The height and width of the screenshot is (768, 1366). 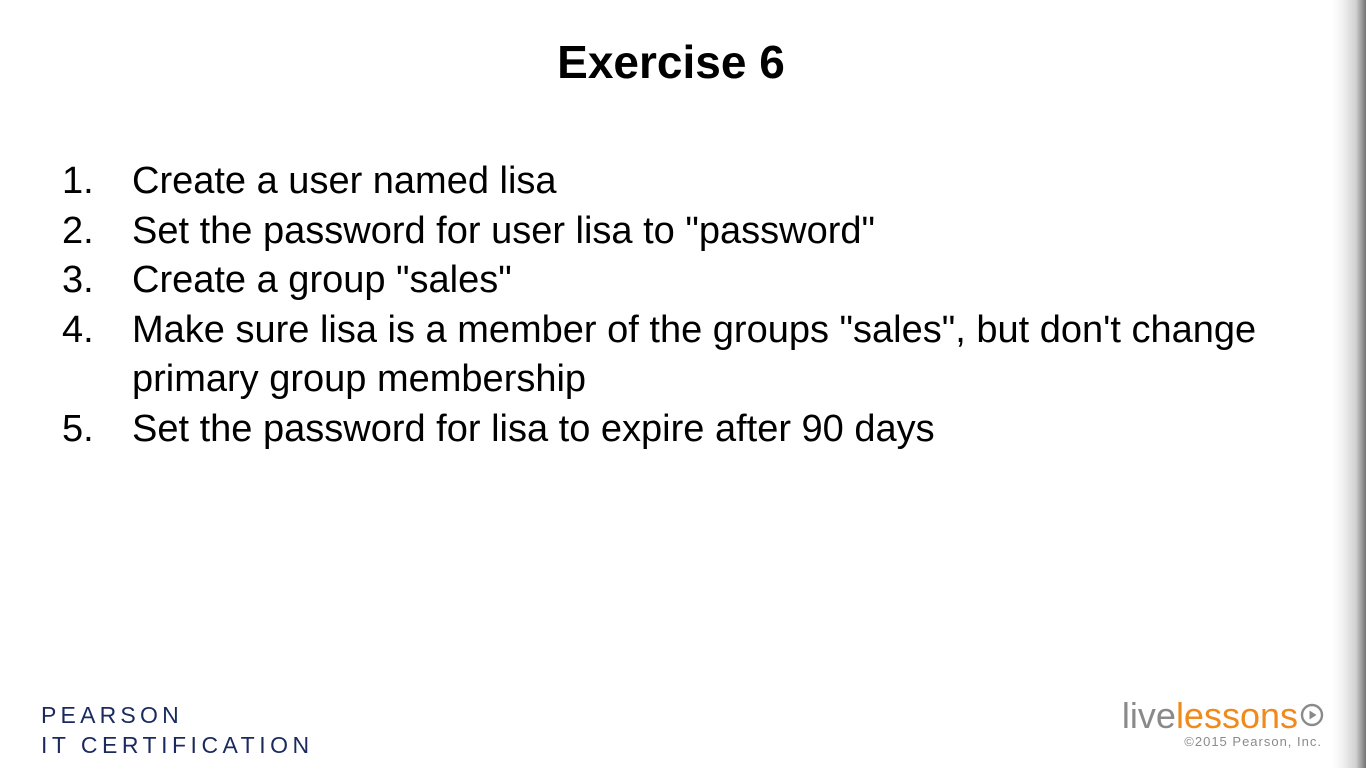 What do you see at coordinates (1312, 715) in the screenshot?
I see `play-circle-icon` at bounding box center [1312, 715].